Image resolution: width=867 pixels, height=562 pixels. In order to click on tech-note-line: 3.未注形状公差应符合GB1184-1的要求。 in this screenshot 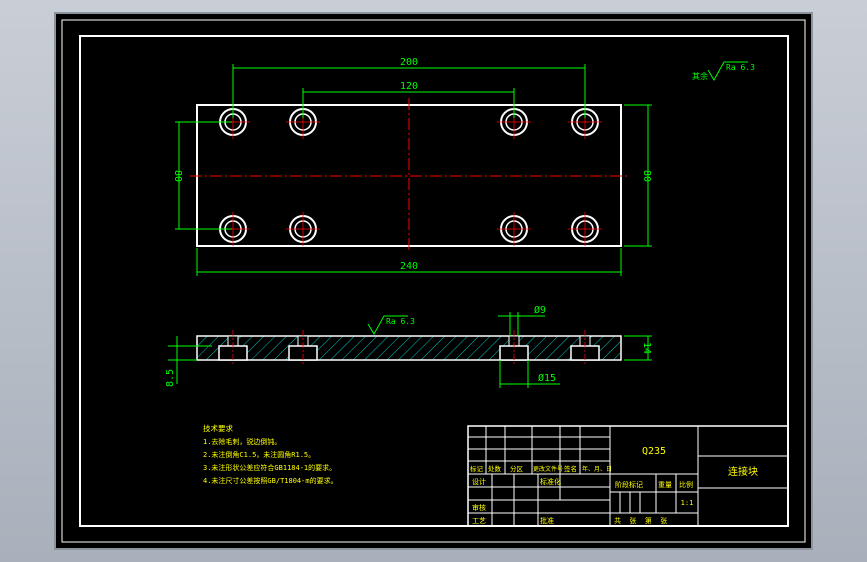, I will do `click(269, 467)`.